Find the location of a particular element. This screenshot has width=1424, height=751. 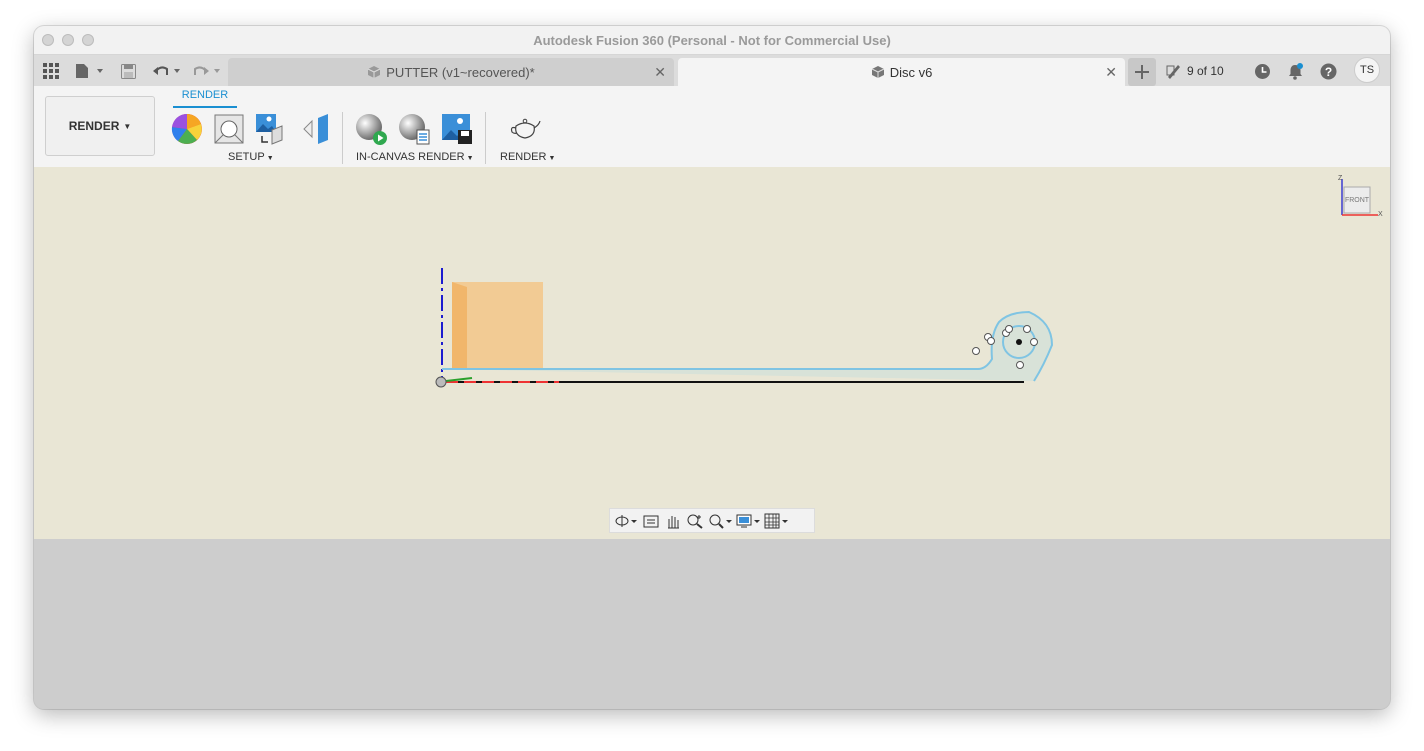

tab-label: PUTTER (v1~recovered)* is located at coordinates (460, 72).